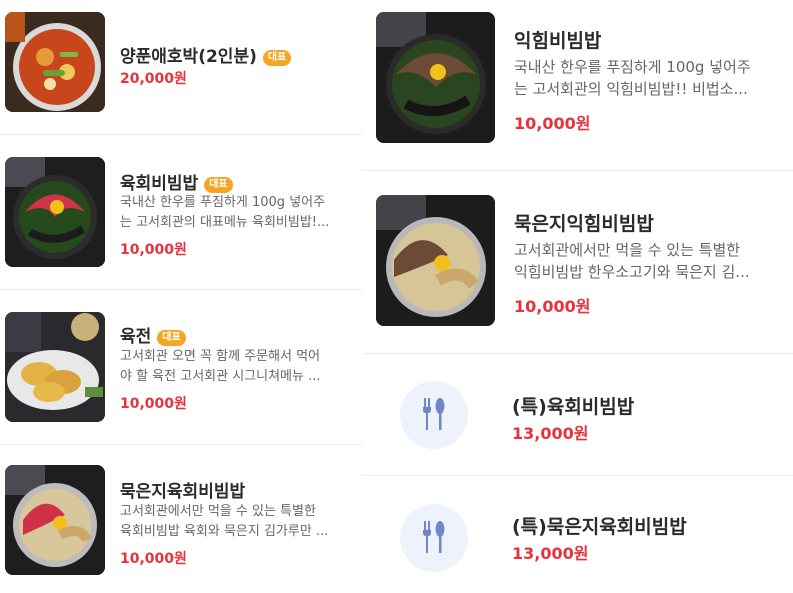 This screenshot has width=793, height=593. What do you see at coordinates (55, 520) in the screenshot?
I see `mukeunji-yukhoe-bibimbap-photo` at bounding box center [55, 520].